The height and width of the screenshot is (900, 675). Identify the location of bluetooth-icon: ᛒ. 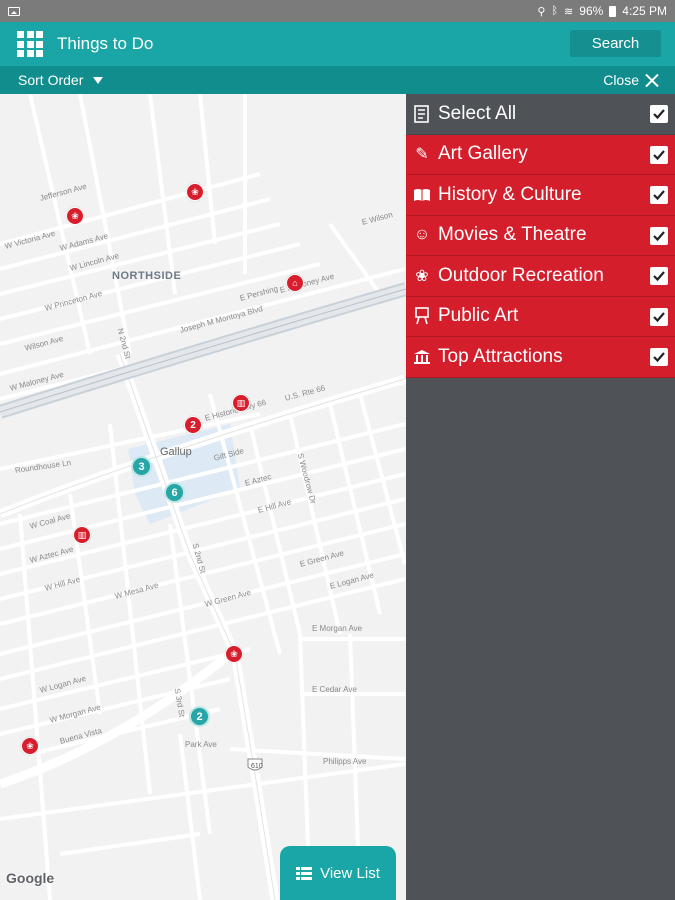
(555, 11).